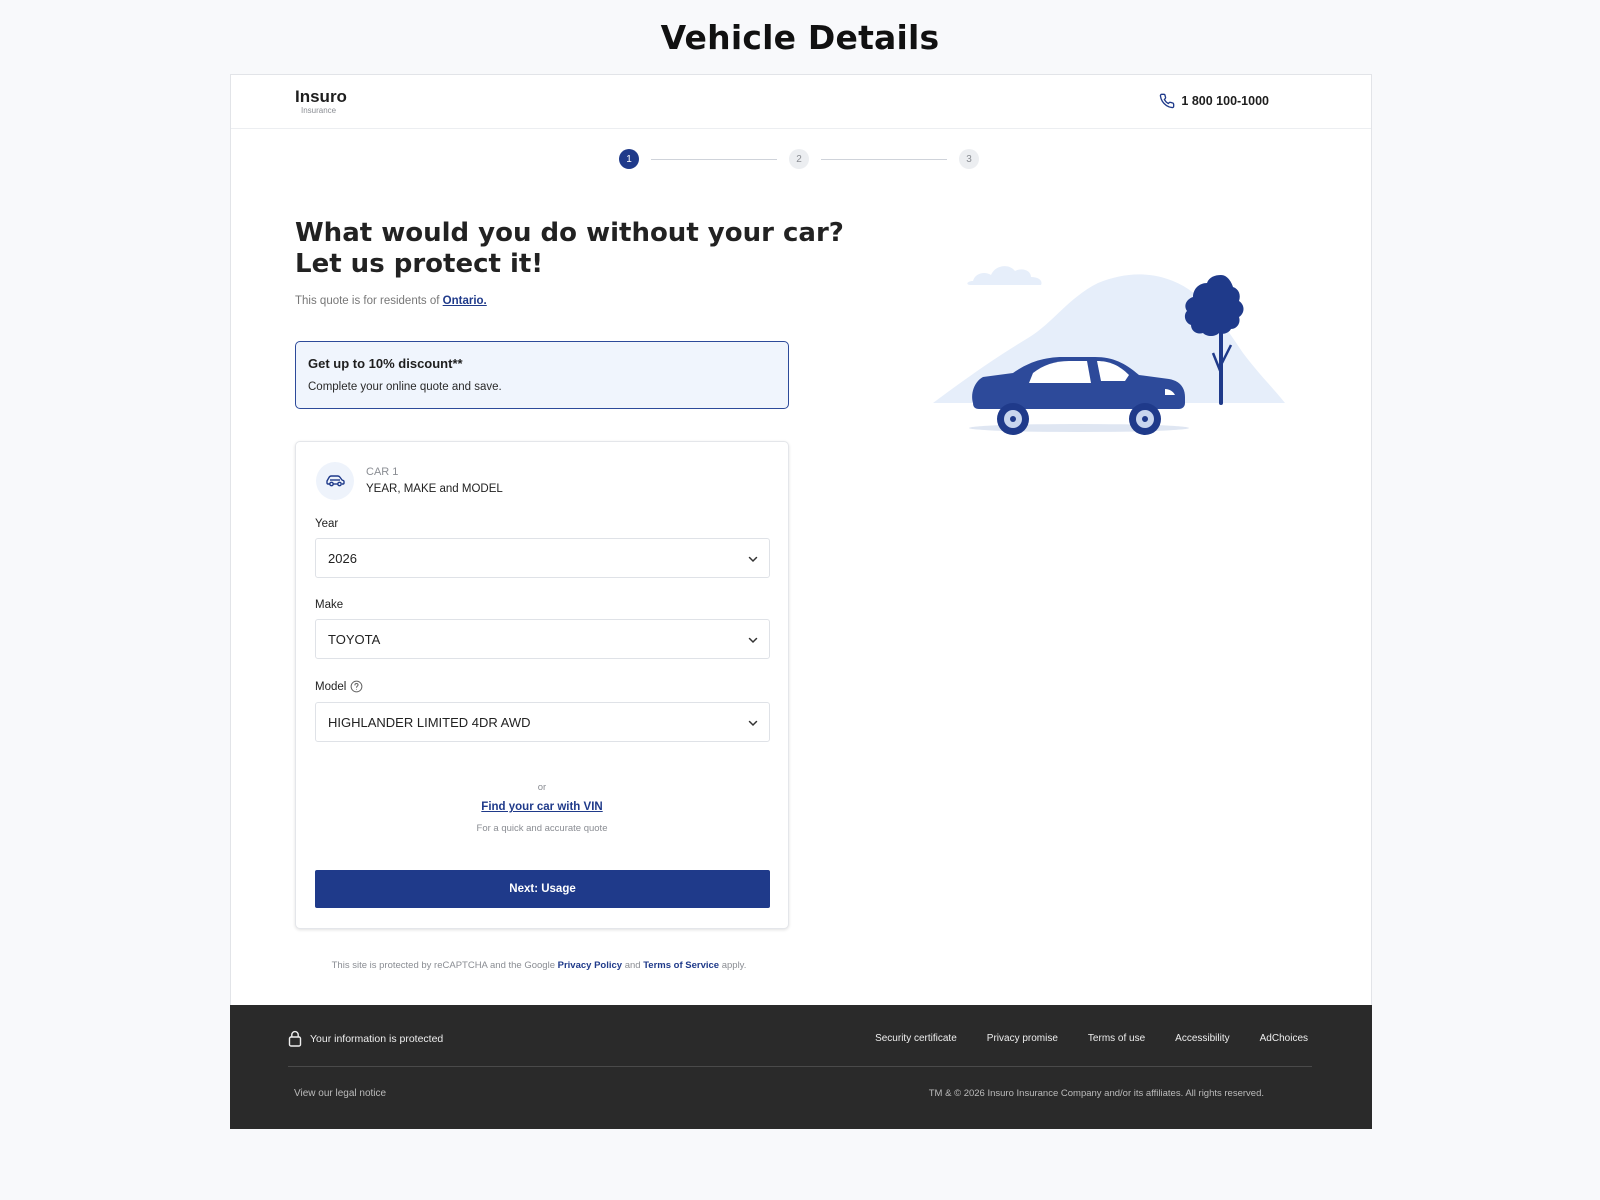  What do you see at coordinates (419, 264) in the screenshot?
I see `hero-heading-line2: Let us protect it!` at bounding box center [419, 264].